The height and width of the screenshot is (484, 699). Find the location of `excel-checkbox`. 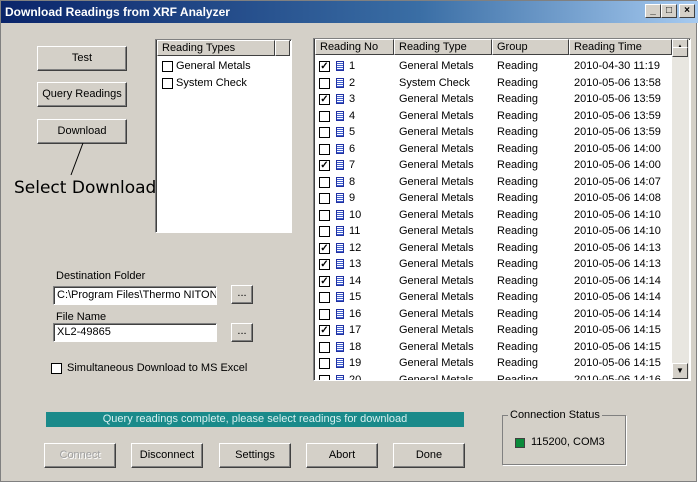

excel-checkbox is located at coordinates (56, 368).